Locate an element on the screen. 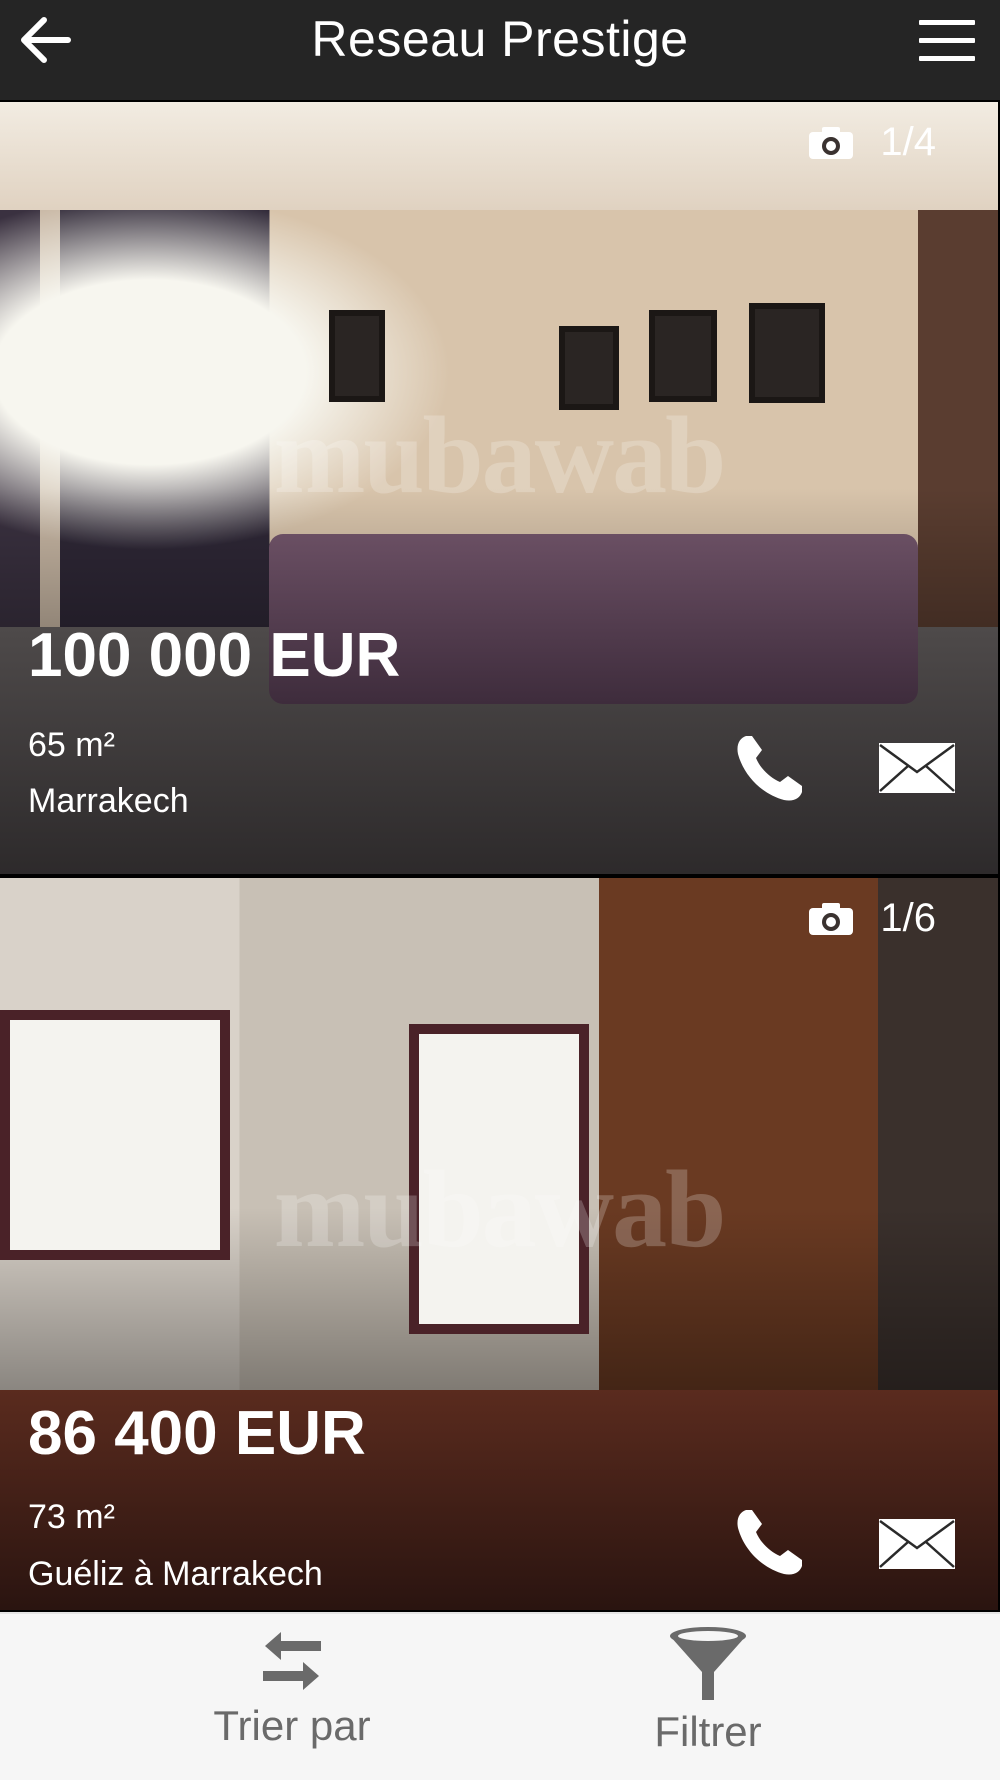 Image resolution: width=1000 pixels, height=1780 pixels. filter-label: Filtrer is located at coordinates (708, 1731).